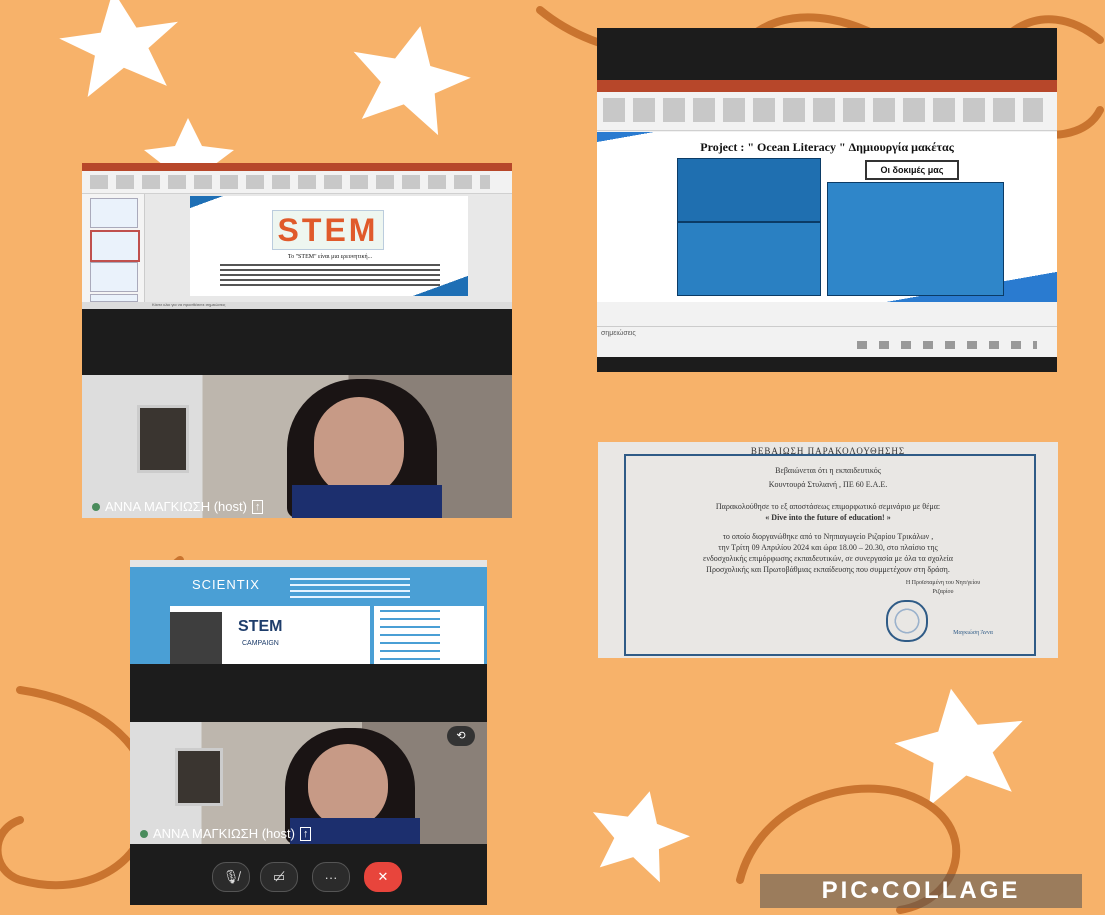 The width and height of the screenshot is (1105, 915). What do you see at coordinates (827, 341) in the screenshot?
I see `status-bar: σημειώσεις` at bounding box center [827, 341].